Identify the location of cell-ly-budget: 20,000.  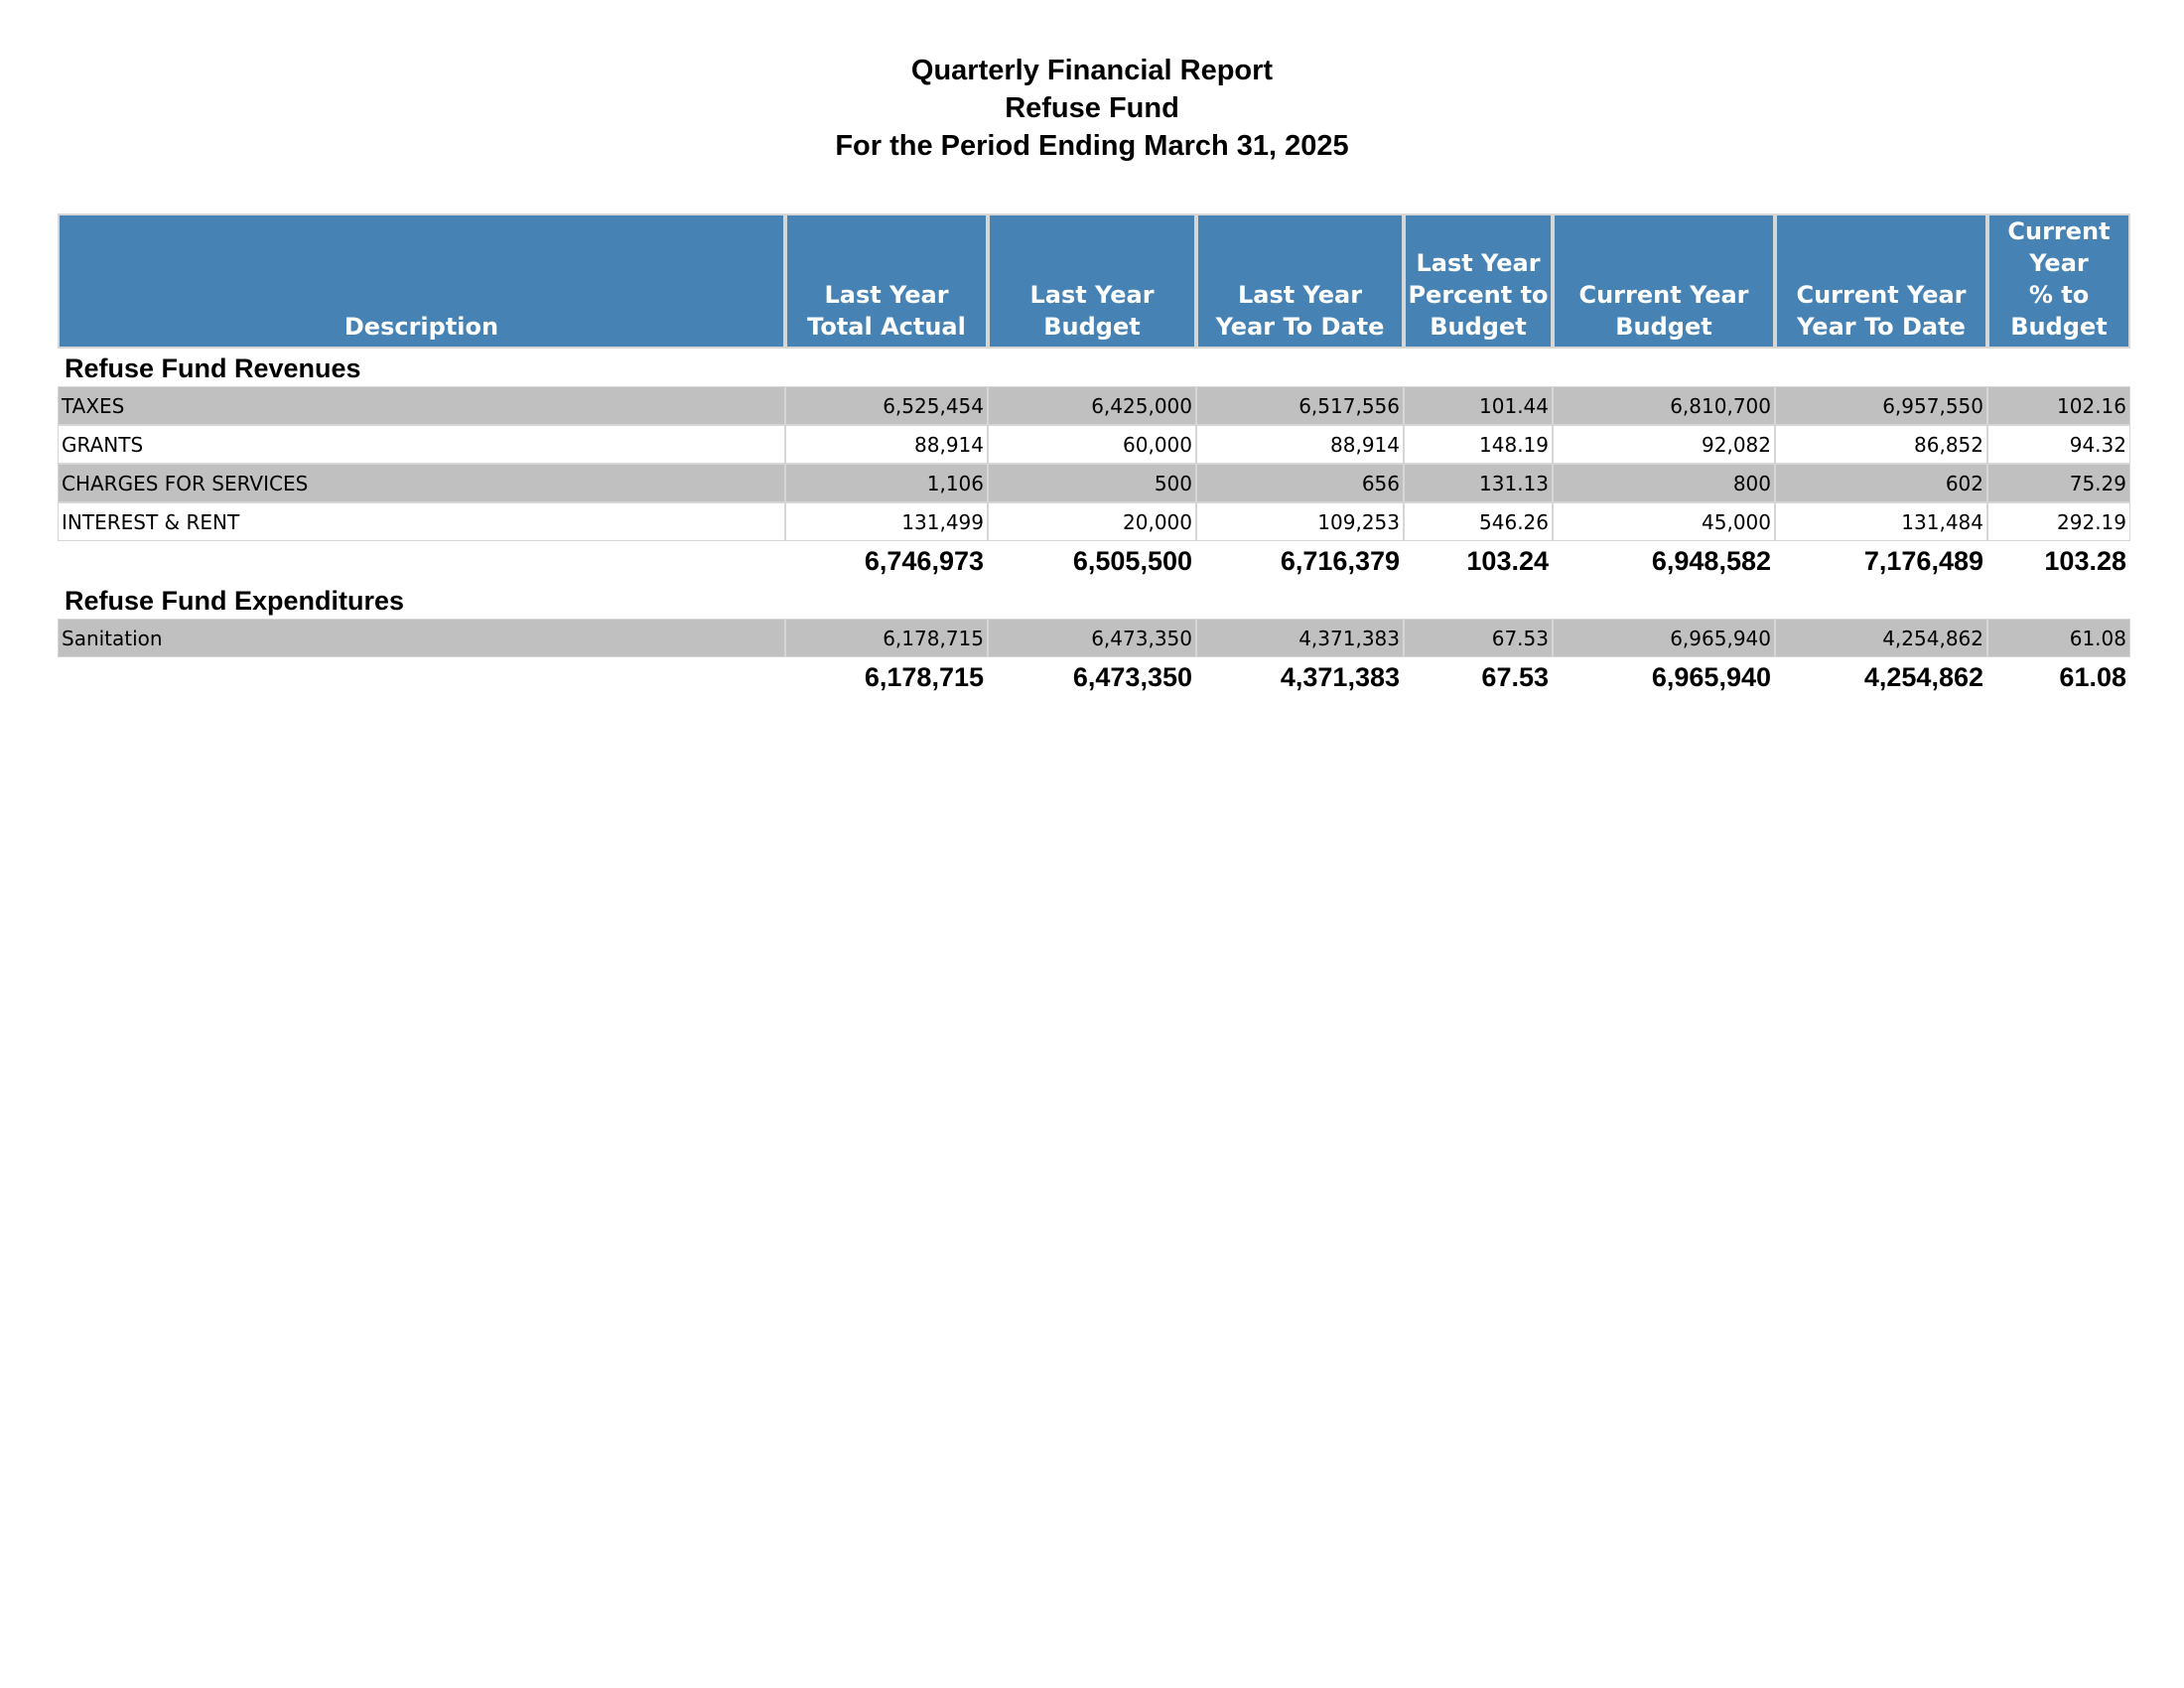
(1092, 521).